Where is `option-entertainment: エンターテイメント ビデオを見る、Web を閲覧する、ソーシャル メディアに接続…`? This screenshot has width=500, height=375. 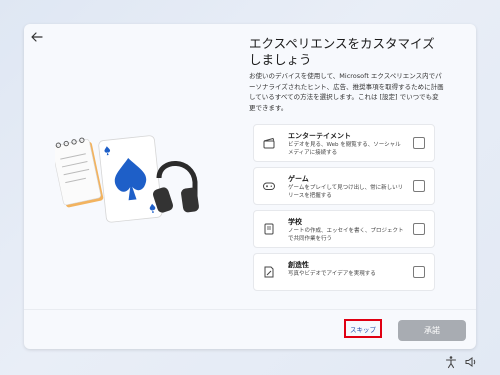
option-entertainment: エンターテイメント ビデオを見る、Web を閲覧する、ソーシャル メディアに接続… is located at coordinates (344, 143).